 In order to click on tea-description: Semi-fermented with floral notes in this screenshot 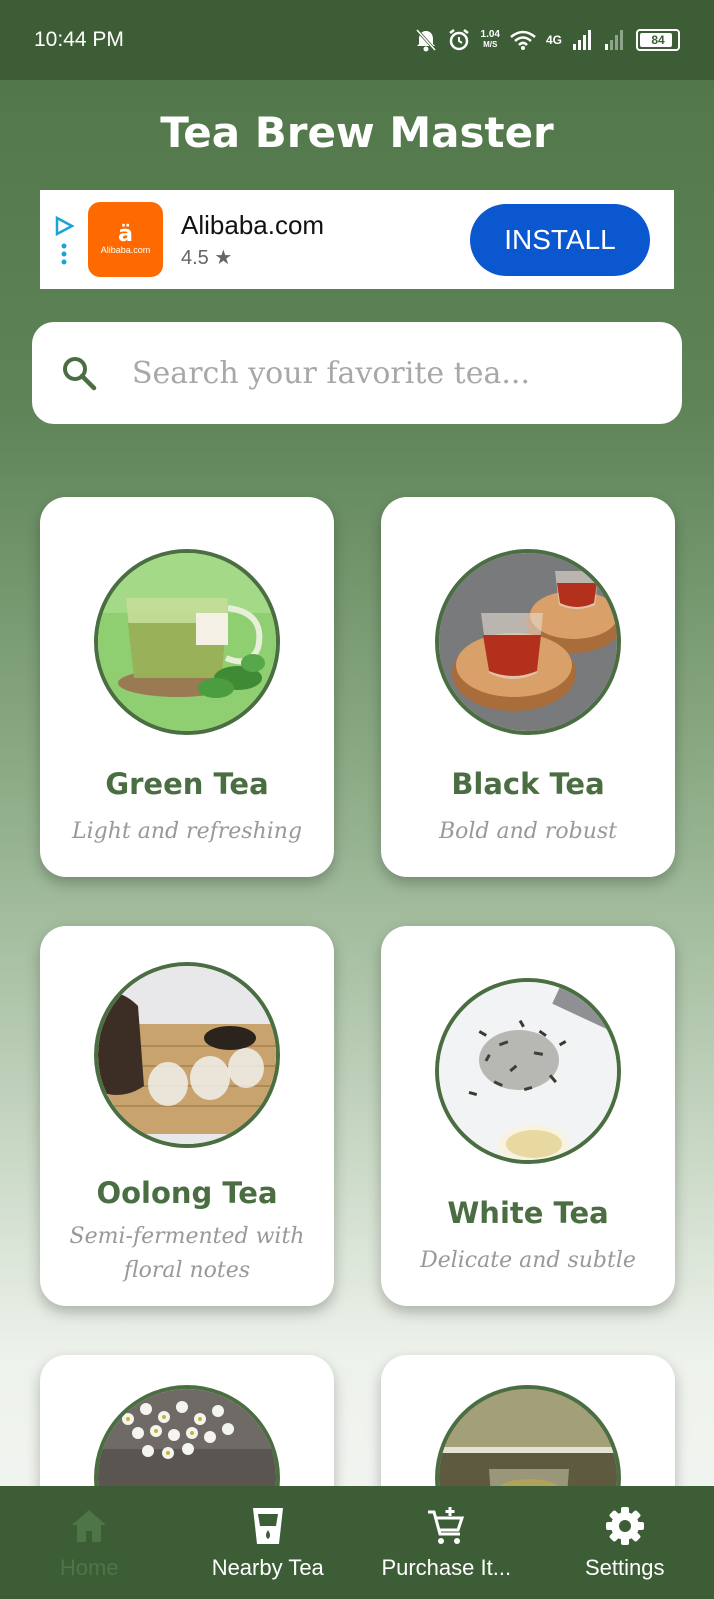, I will do `click(187, 1253)`.